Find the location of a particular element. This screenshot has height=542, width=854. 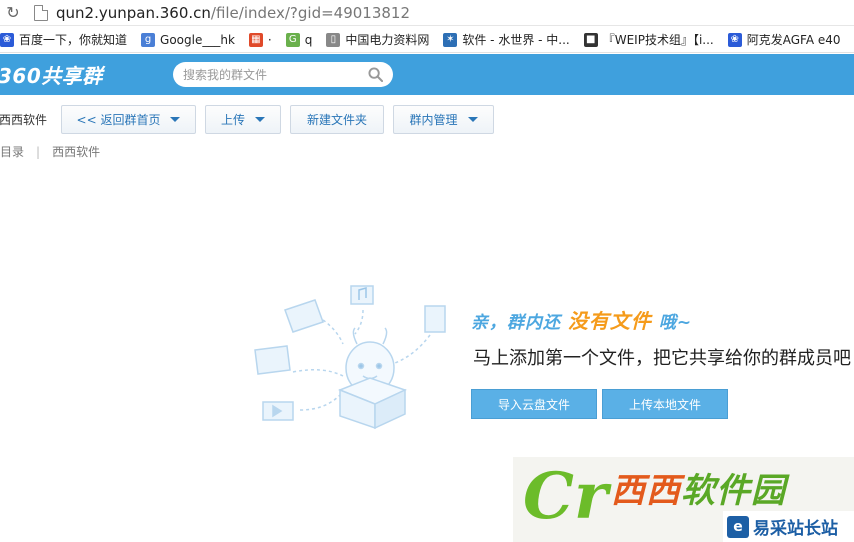

upload-label: 上传 is located at coordinates (232, 119).